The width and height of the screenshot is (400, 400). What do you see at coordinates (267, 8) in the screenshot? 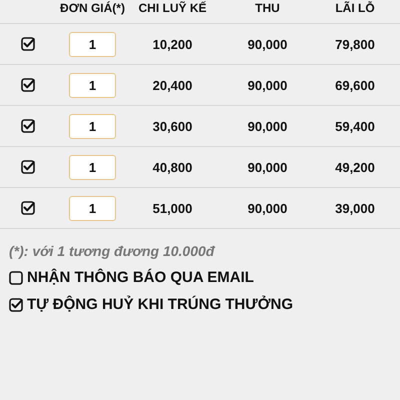
I see `column-header: THU` at bounding box center [267, 8].